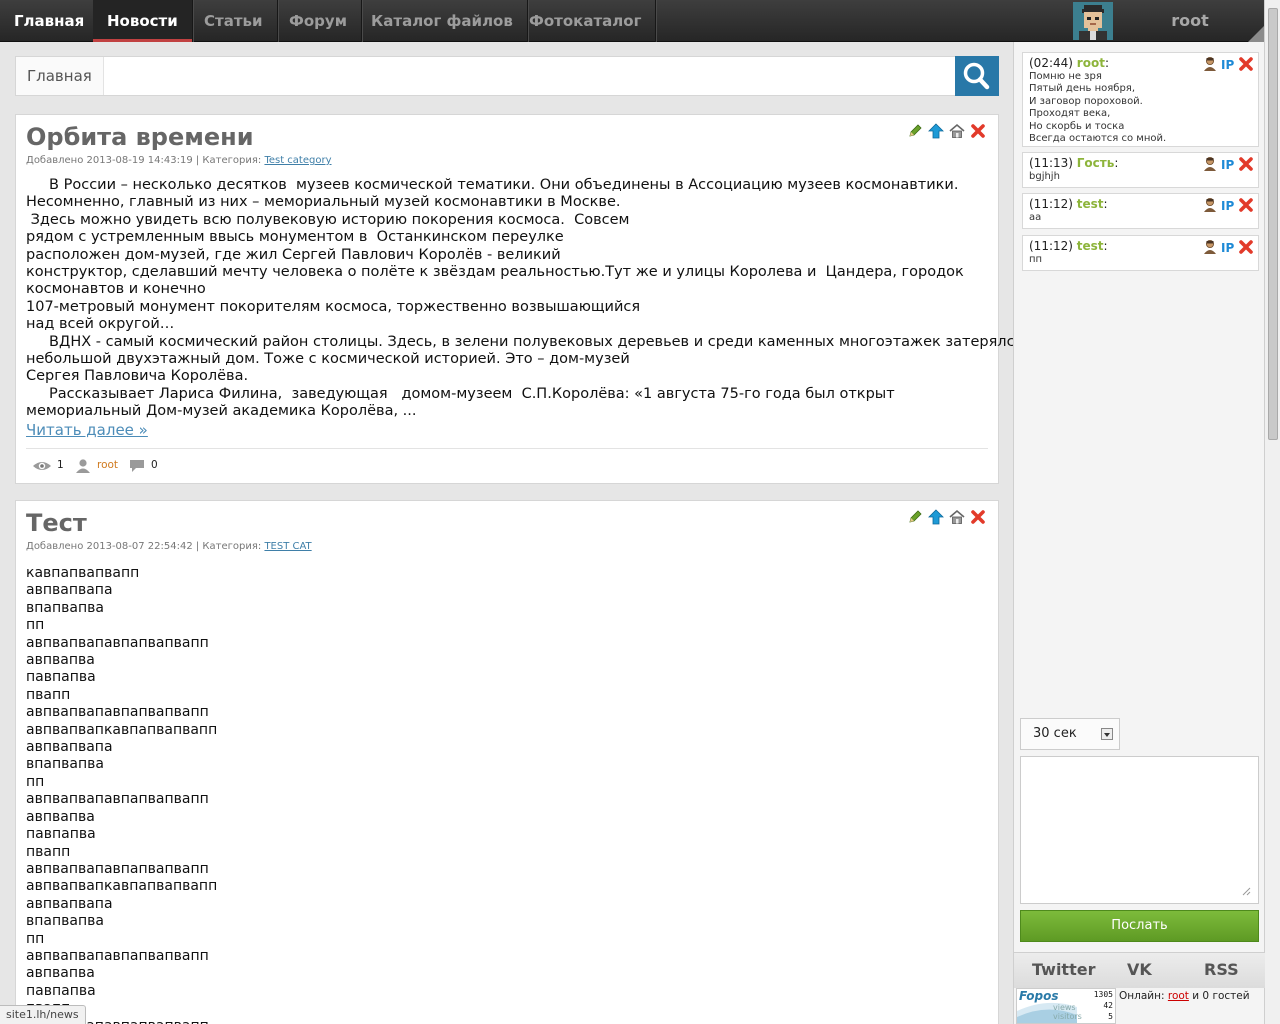  What do you see at coordinates (83, 573) in the screenshot?
I see `article-line: кавпапвапвапп` at bounding box center [83, 573].